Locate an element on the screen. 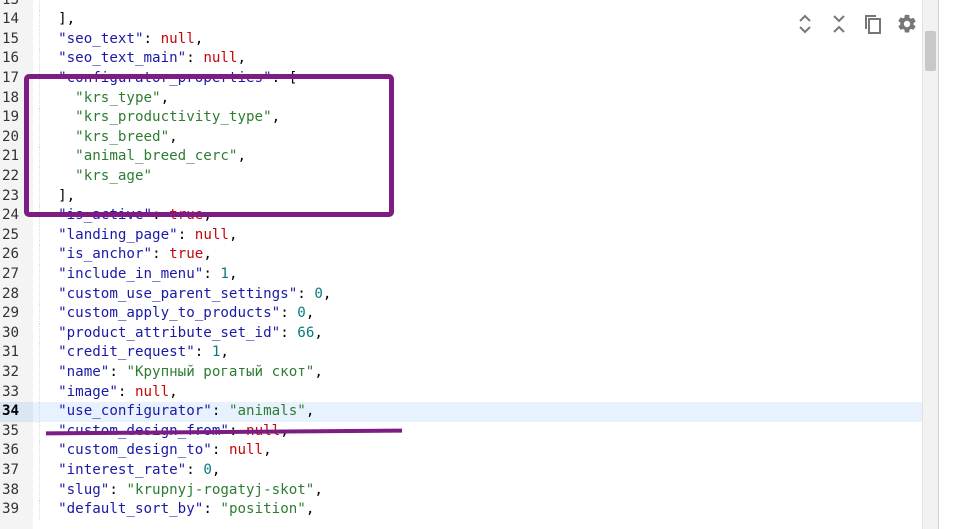 The width and height of the screenshot is (962, 529). code-token-key: "slug" is located at coordinates (84, 489).